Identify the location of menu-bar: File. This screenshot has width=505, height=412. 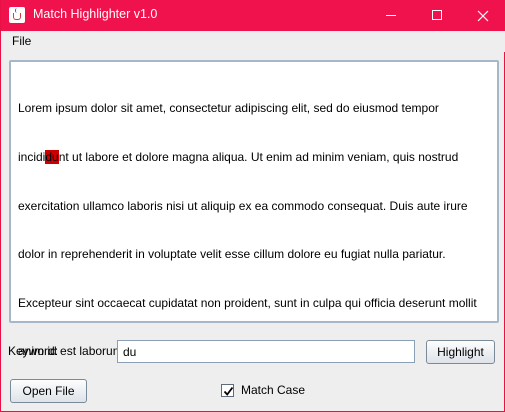
(253, 41).